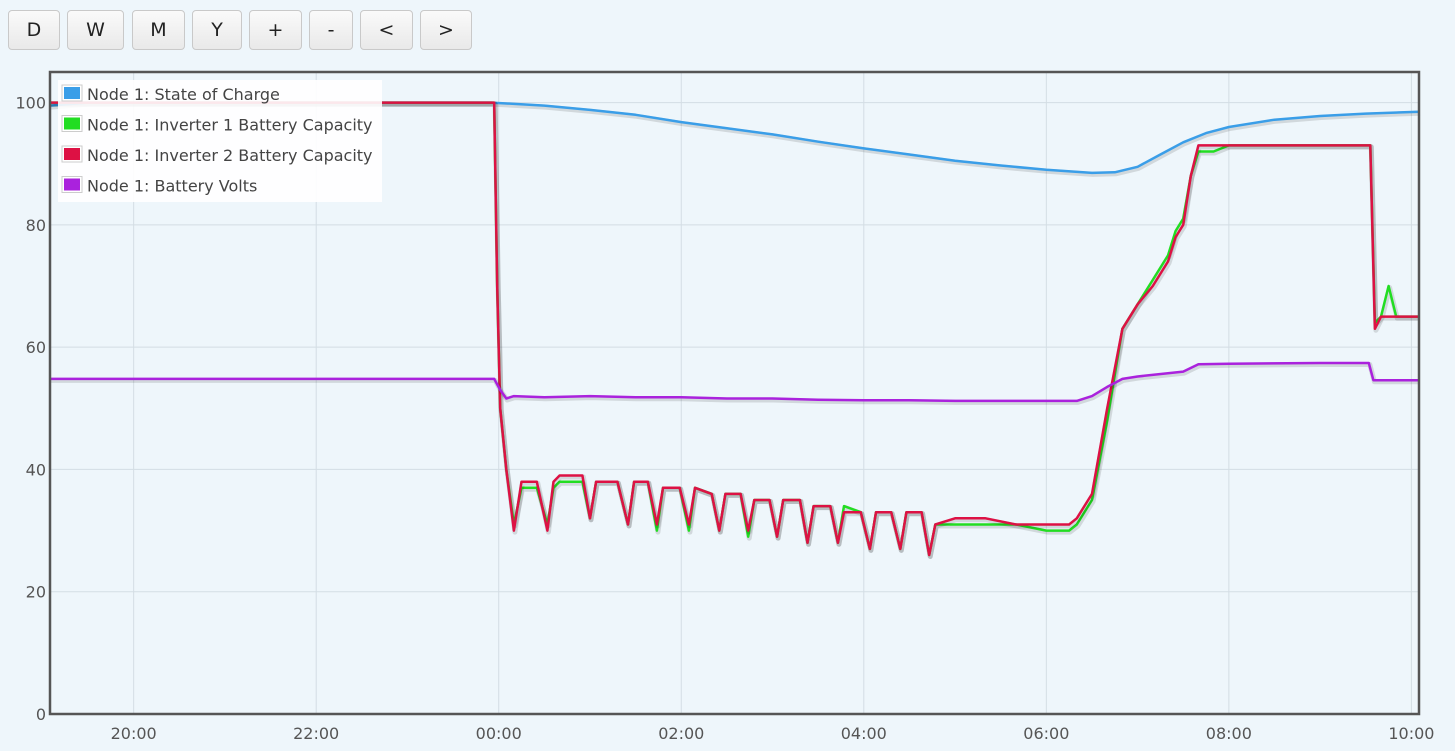 The width and height of the screenshot is (1455, 751). I want to click on x-tick-label: 02:00, so click(681, 733).